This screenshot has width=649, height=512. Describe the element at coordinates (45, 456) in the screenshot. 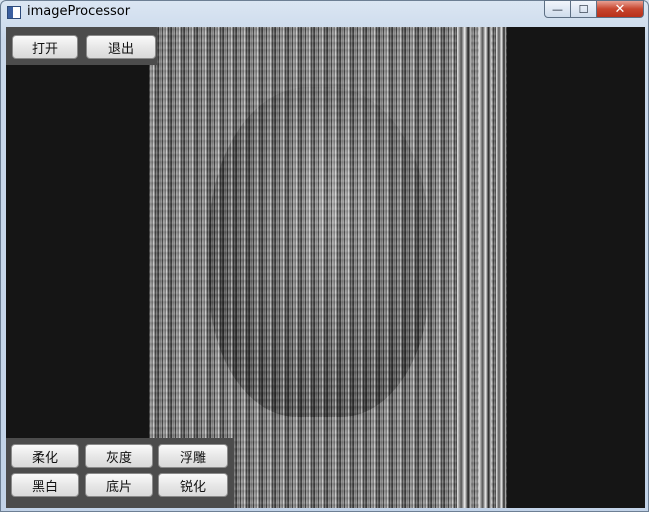

I see `soften-button: 柔化` at that location.